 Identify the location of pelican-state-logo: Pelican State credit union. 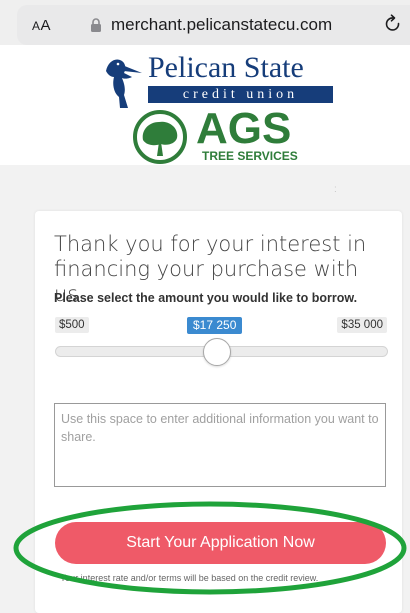
(222, 80).